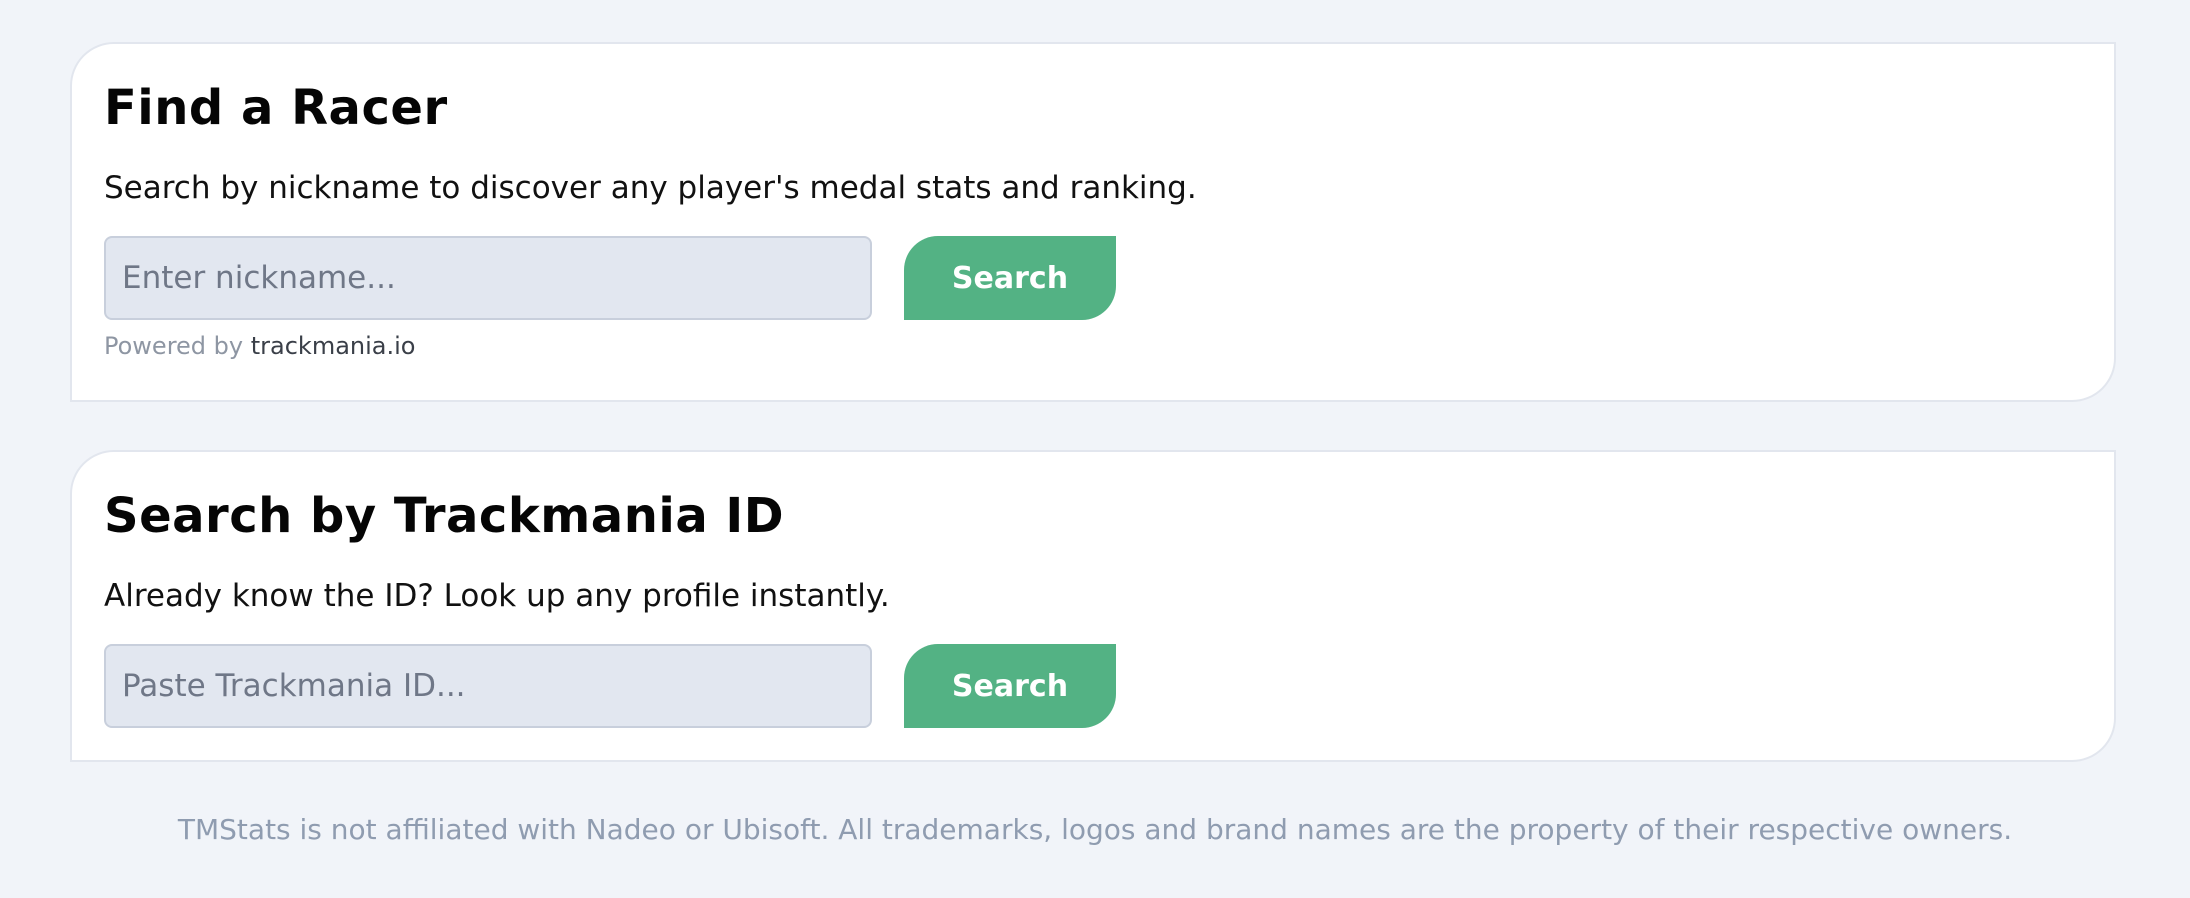  Describe the element at coordinates (1010, 278) in the screenshot. I see `nickname-search-button: Search` at that location.